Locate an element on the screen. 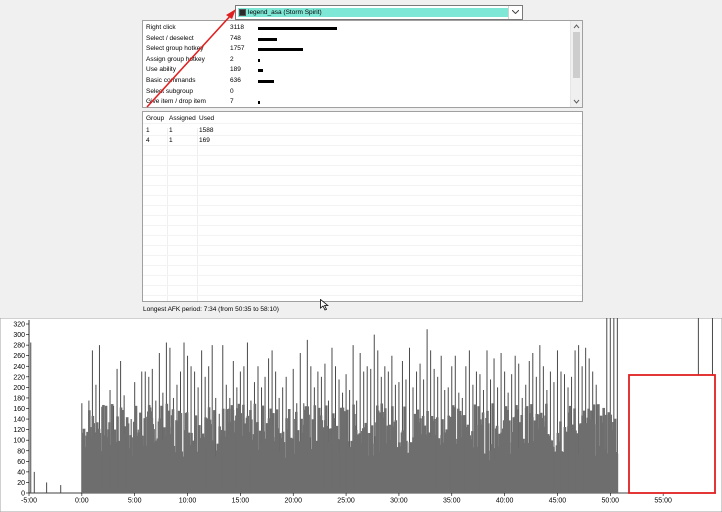 The height and width of the screenshot is (512, 722). chevron-down-icon is located at coordinates (515, 12).